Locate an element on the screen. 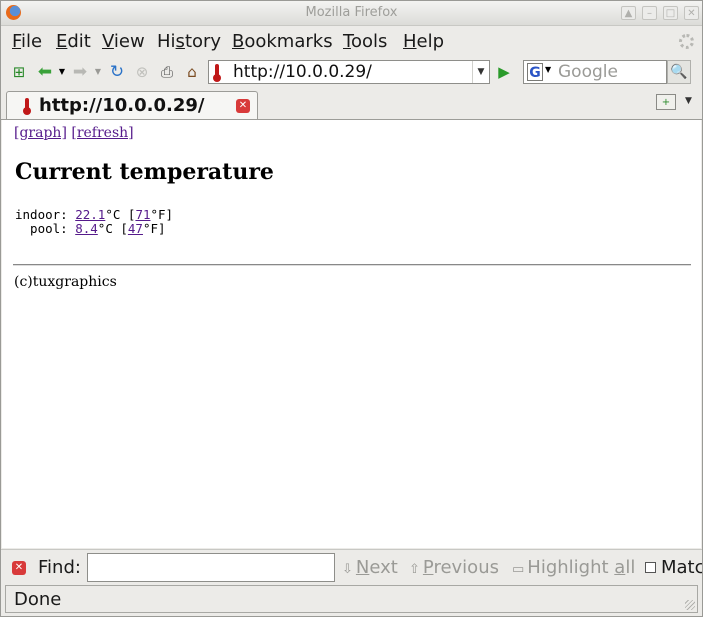  nav-links: [graph] [refresh] is located at coordinates (74, 133).